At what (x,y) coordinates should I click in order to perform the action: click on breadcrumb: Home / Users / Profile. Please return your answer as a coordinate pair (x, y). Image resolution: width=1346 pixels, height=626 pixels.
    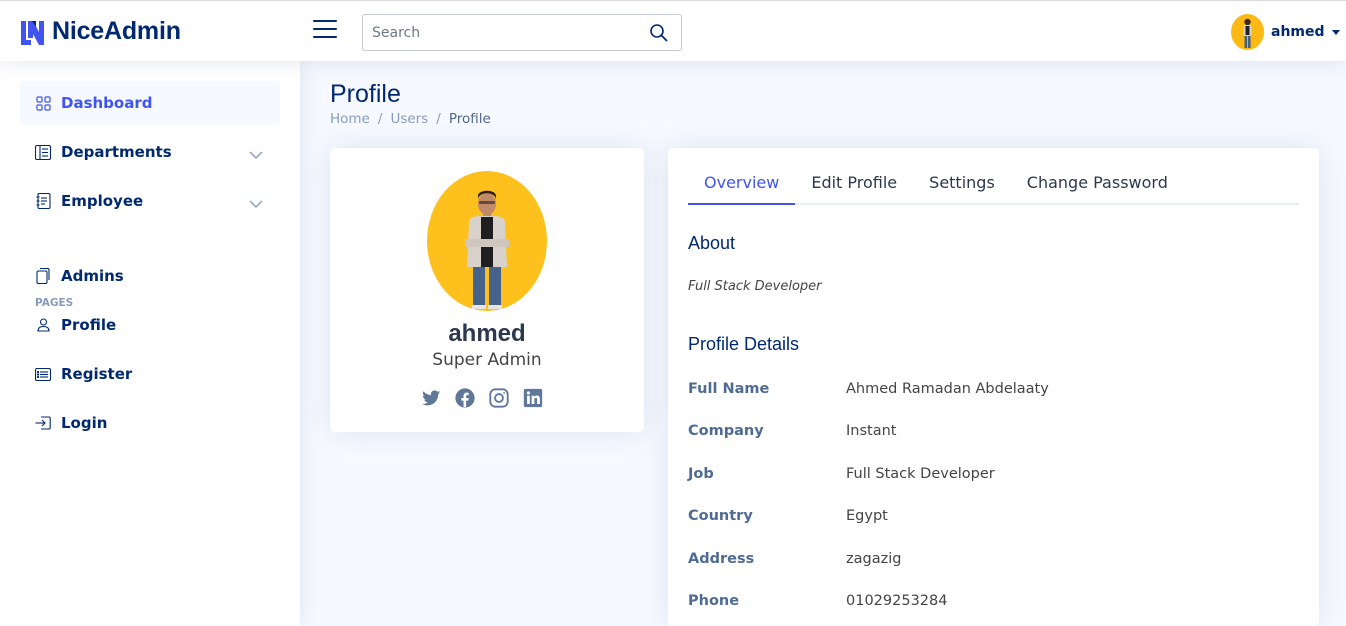
    Looking at the image, I should click on (410, 119).